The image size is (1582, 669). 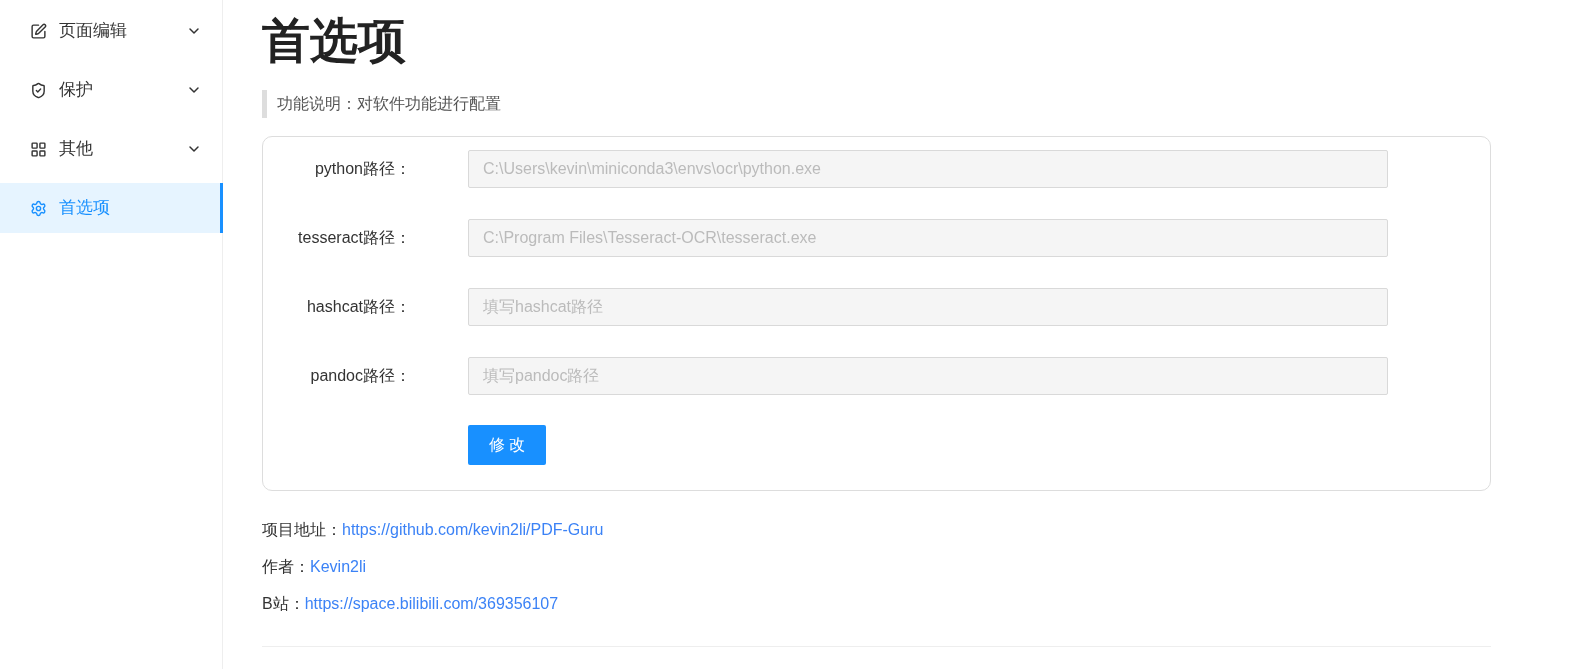 What do you see at coordinates (38, 90) in the screenshot?
I see `shield-check-icon` at bounding box center [38, 90].